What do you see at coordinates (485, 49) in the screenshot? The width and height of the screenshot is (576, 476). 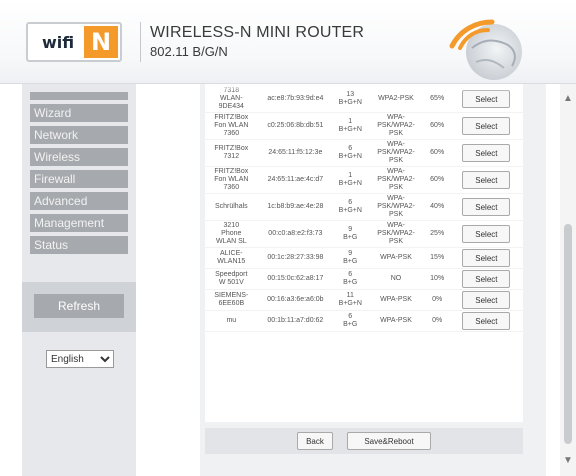 I see `globe-icon` at bounding box center [485, 49].